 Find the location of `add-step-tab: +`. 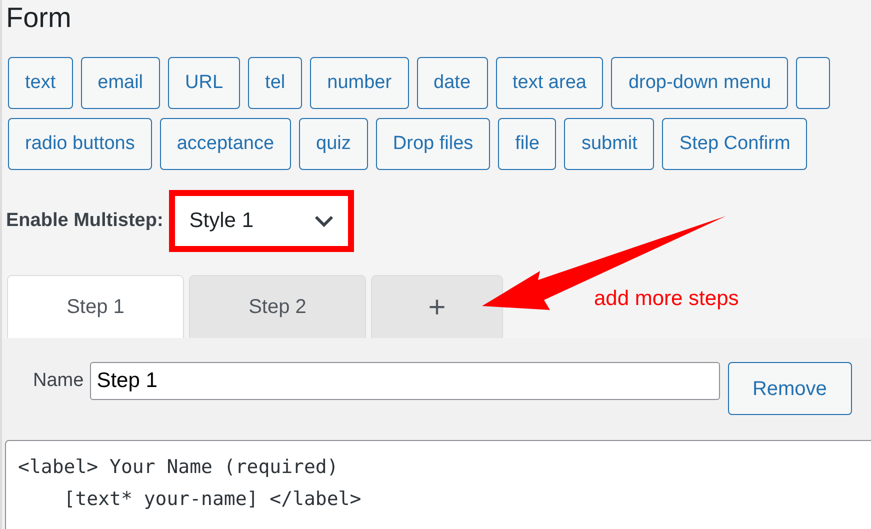

add-step-tab: + is located at coordinates (437, 306).